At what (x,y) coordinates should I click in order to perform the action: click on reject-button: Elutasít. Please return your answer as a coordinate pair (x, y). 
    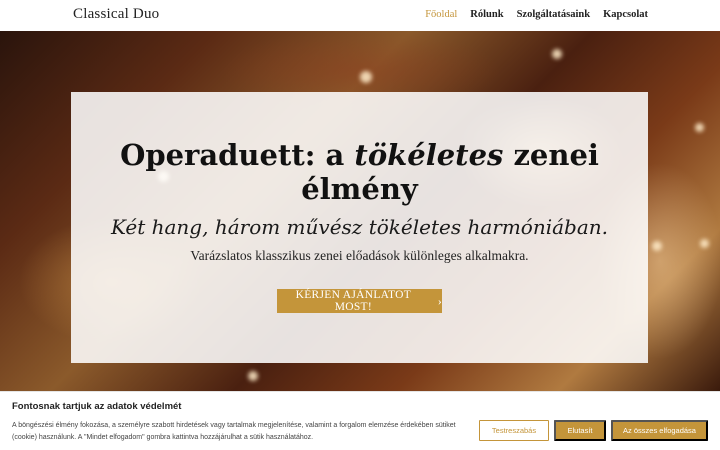
    Looking at the image, I should click on (580, 430).